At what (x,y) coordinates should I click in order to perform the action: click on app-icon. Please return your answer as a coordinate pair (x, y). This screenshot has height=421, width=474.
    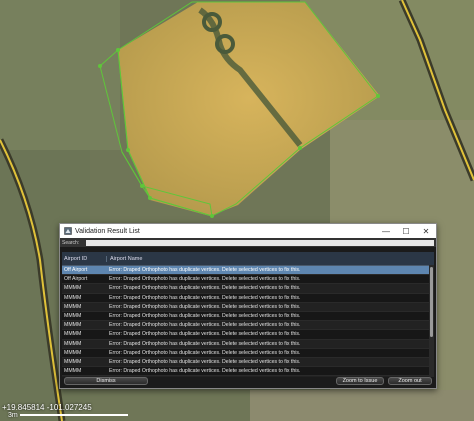
    Looking at the image, I should click on (68, 231).